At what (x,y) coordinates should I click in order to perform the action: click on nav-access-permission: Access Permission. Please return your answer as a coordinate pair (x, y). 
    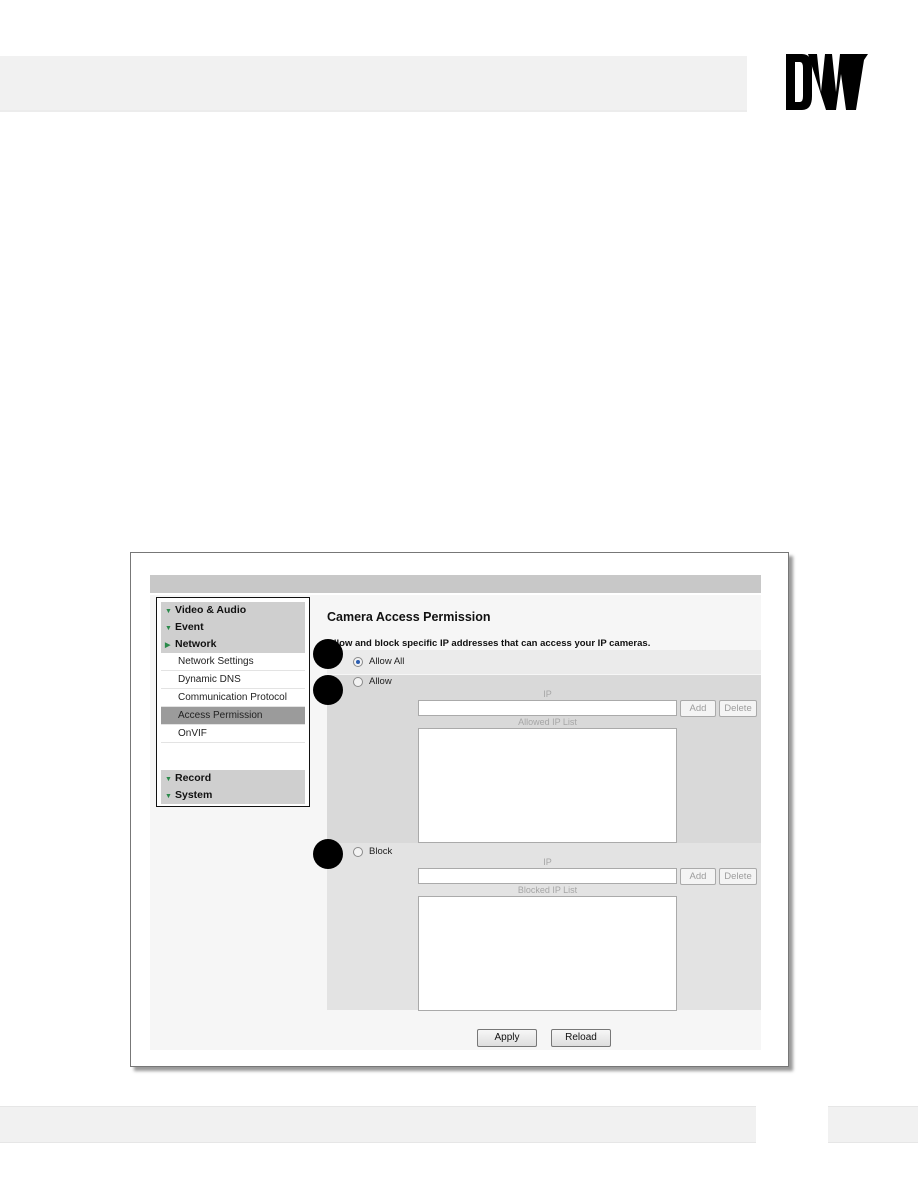
    Looking at the image, I should click on (233, 716).